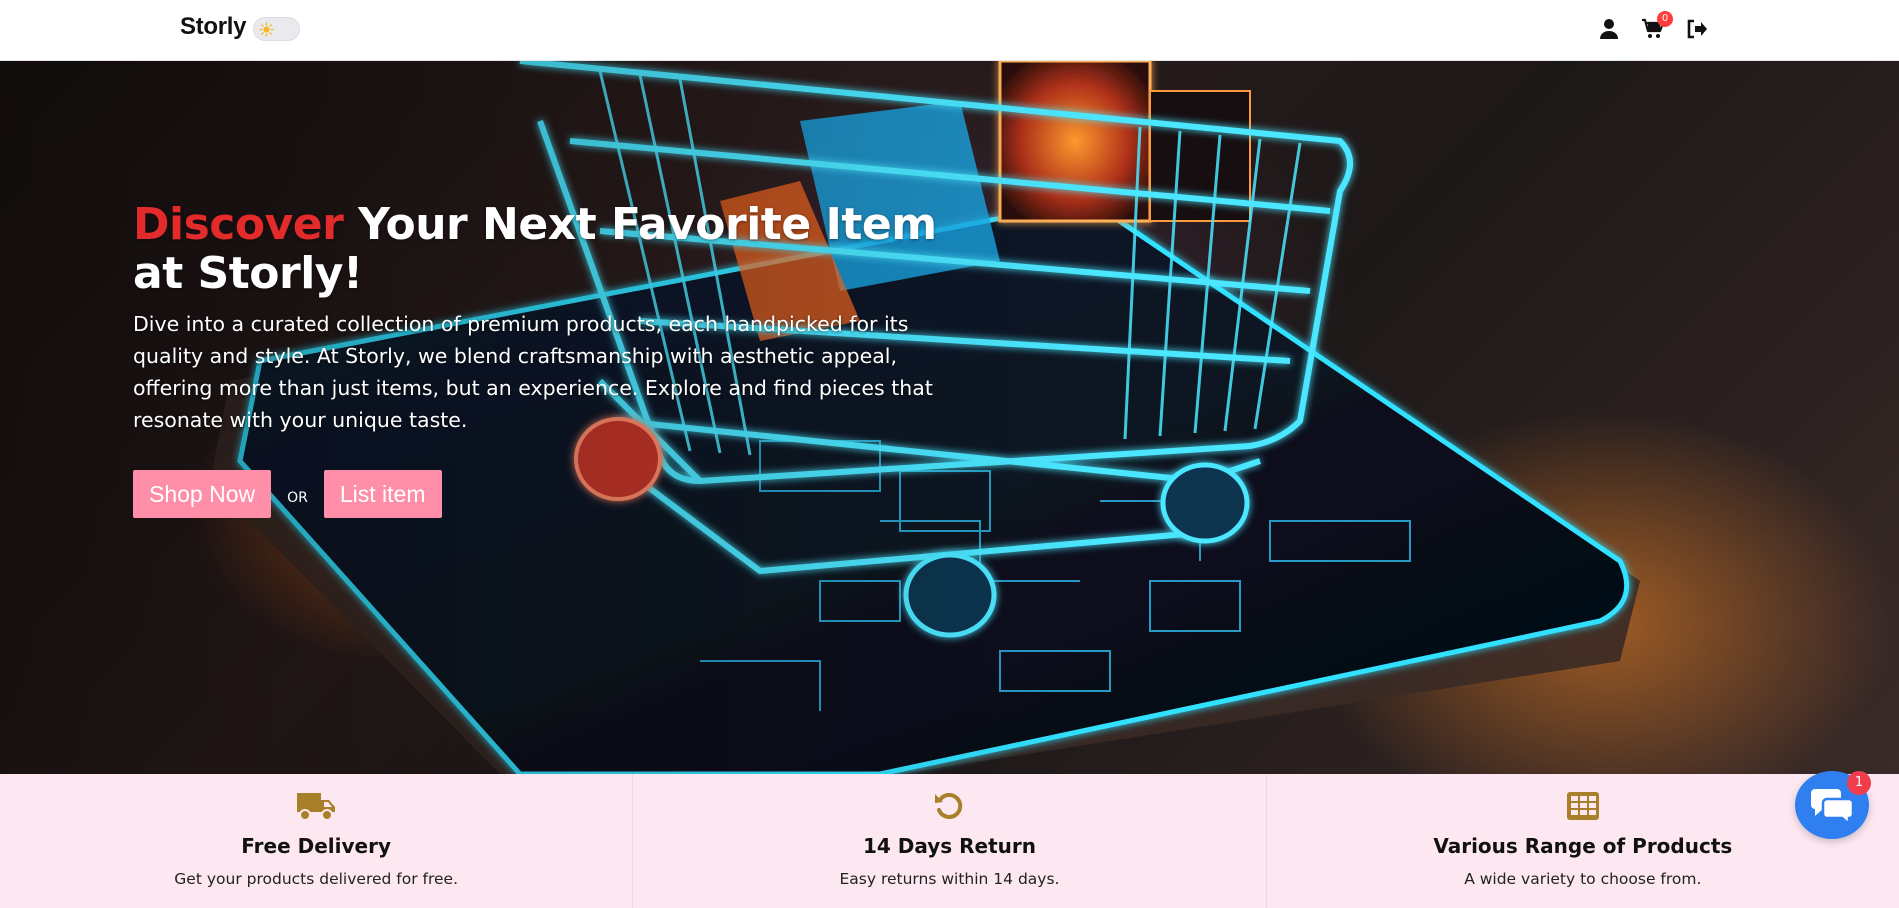 The width and height of the screenshot is (1899, 908). What do you see at coordinates (949, 30) in the screenshot?
I see `navbar: Storly 0` at bounding box center [949, 30].